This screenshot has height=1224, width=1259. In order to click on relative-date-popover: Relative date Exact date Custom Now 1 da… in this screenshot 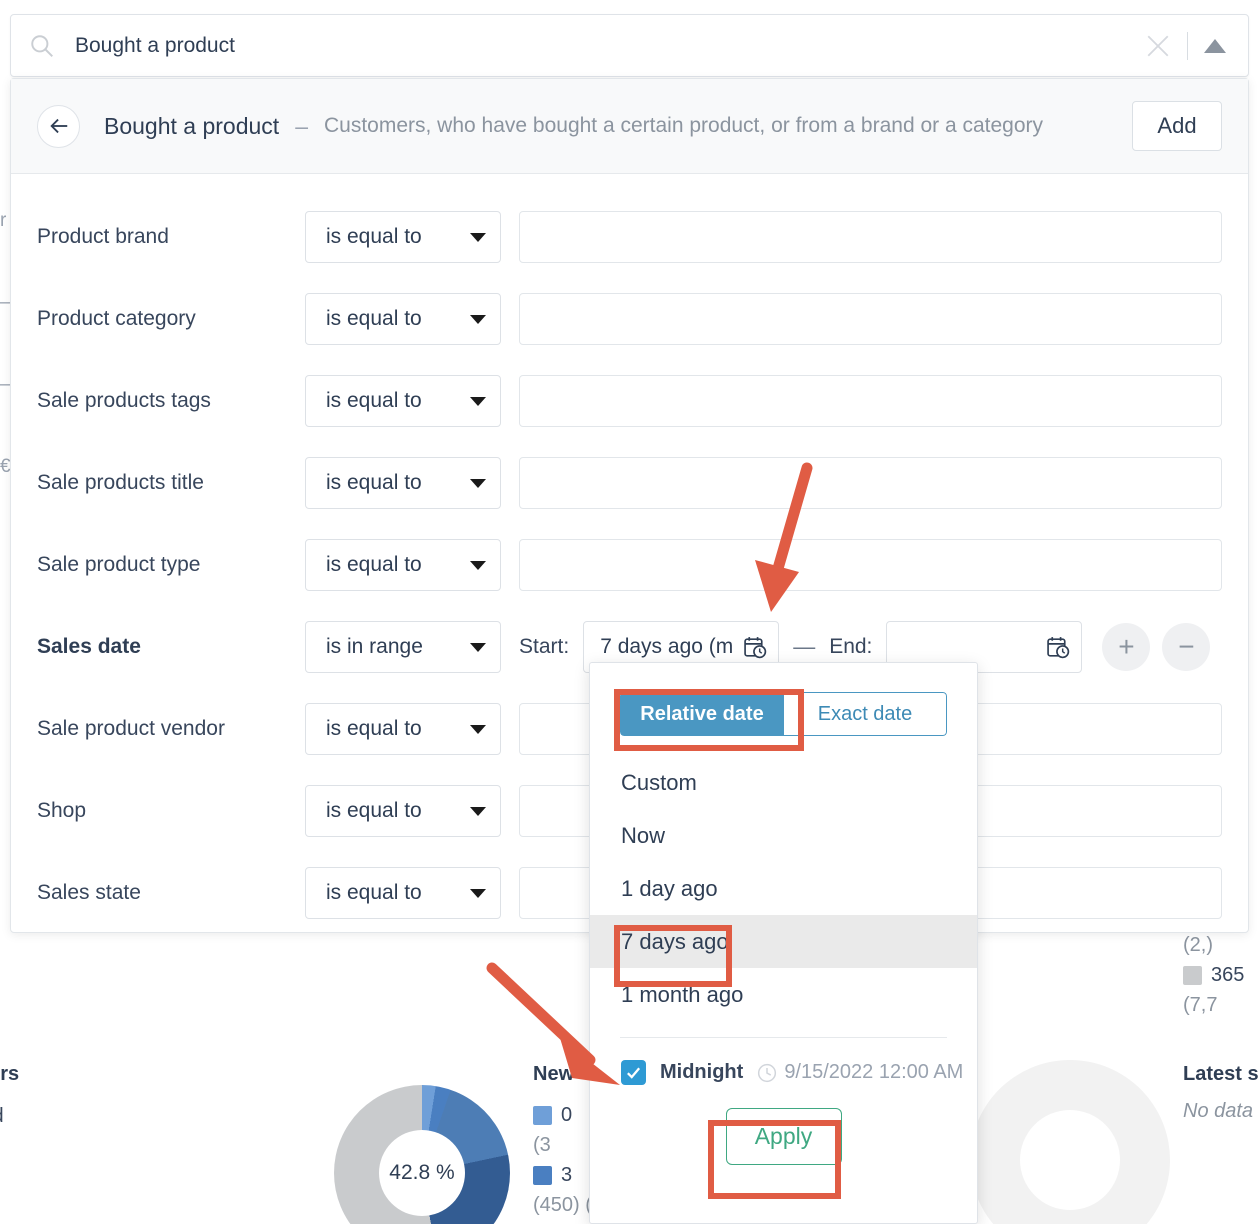, I will do `click(783, 943)`.